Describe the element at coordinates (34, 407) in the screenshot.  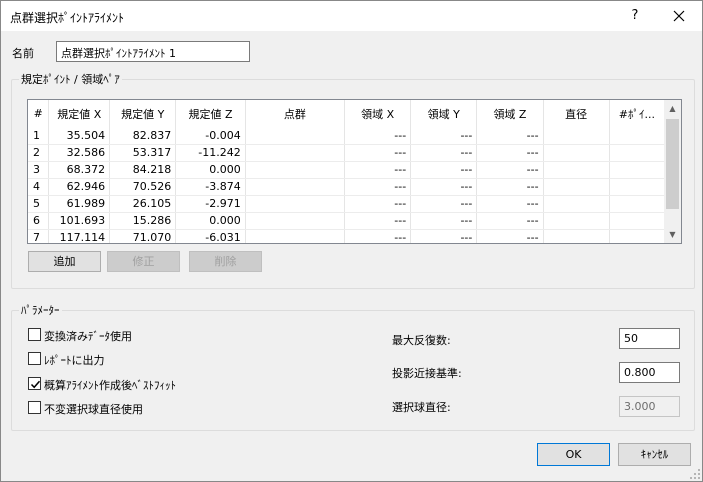
I see `constant-sphere-diameter-checkbox` at that location.